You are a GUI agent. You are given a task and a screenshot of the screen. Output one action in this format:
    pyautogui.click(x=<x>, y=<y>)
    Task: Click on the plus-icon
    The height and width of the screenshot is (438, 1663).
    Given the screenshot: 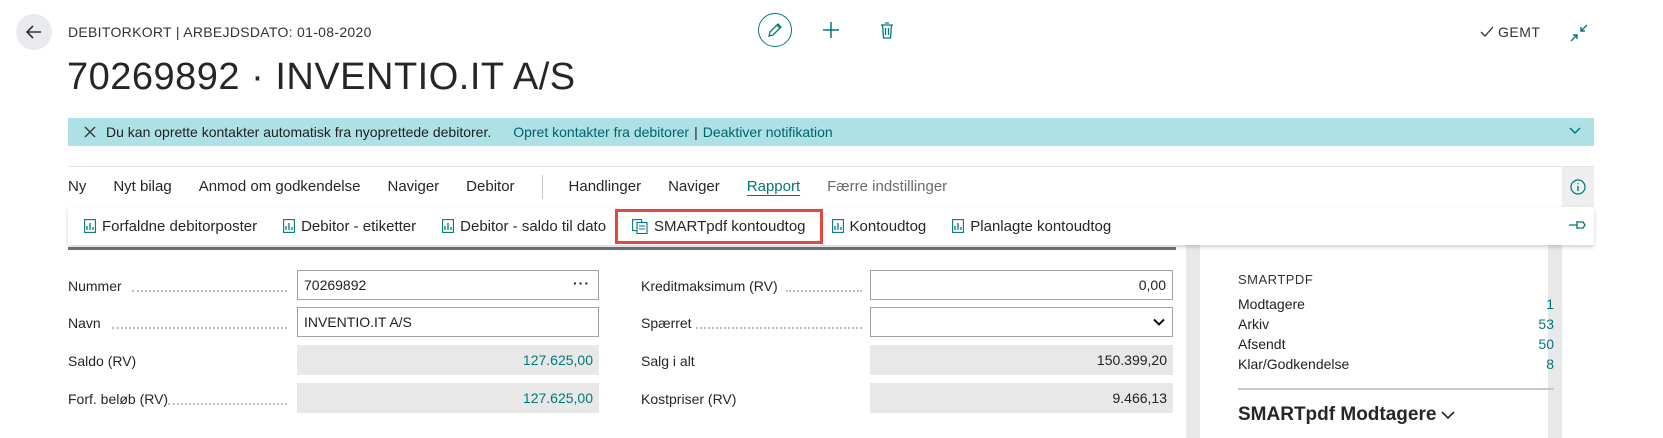 What is the action you would take?
    pyautogui.click(x=831, y=30)
    